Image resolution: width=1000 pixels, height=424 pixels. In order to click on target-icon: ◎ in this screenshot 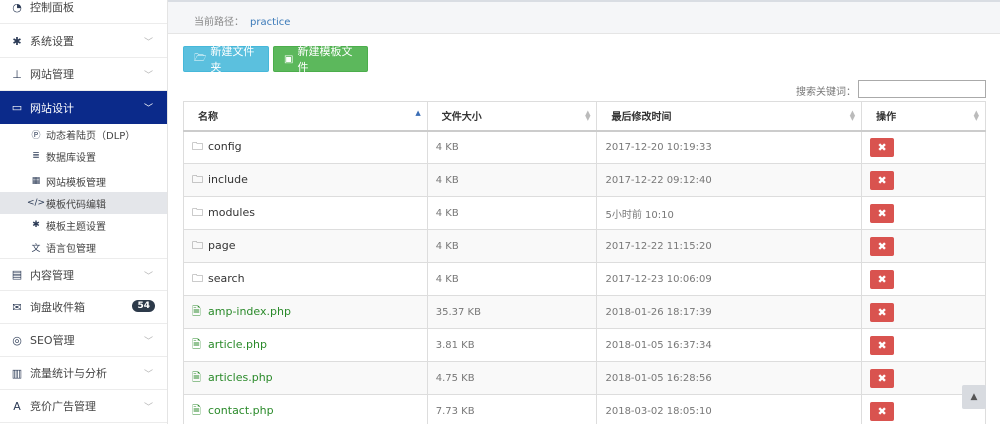, I will do `click(17, 340)`.